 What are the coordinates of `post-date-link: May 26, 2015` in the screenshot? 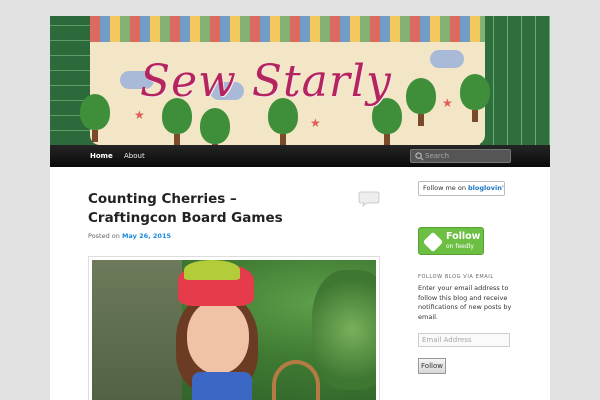 It's located at (146, 236).